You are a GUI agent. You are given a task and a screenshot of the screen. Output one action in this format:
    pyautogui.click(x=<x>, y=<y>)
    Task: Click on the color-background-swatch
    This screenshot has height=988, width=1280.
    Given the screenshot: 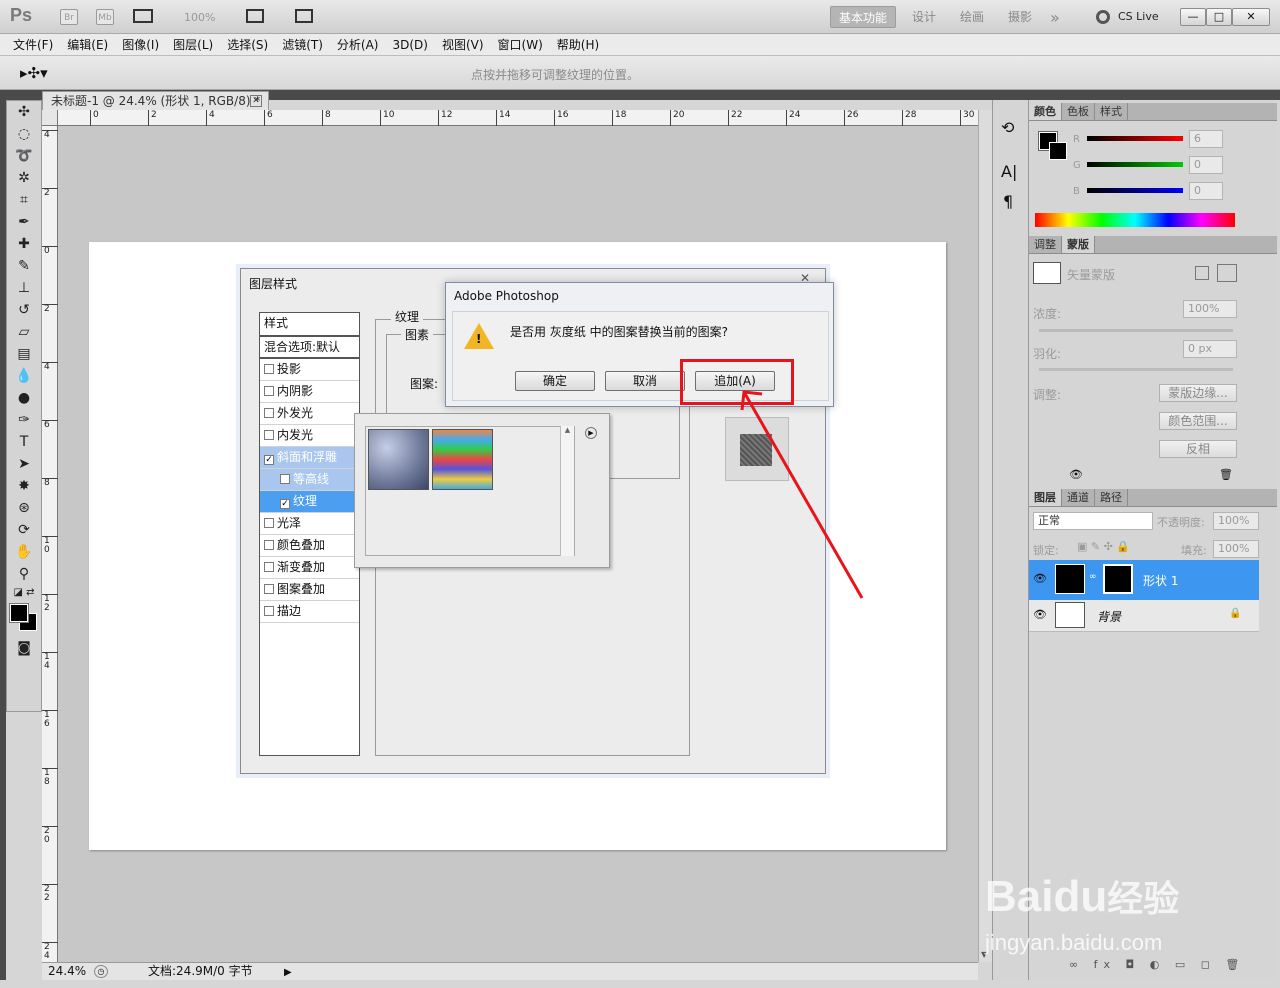 What is the action you would take?
    pyautogui.click(x=1058, y=151)
    